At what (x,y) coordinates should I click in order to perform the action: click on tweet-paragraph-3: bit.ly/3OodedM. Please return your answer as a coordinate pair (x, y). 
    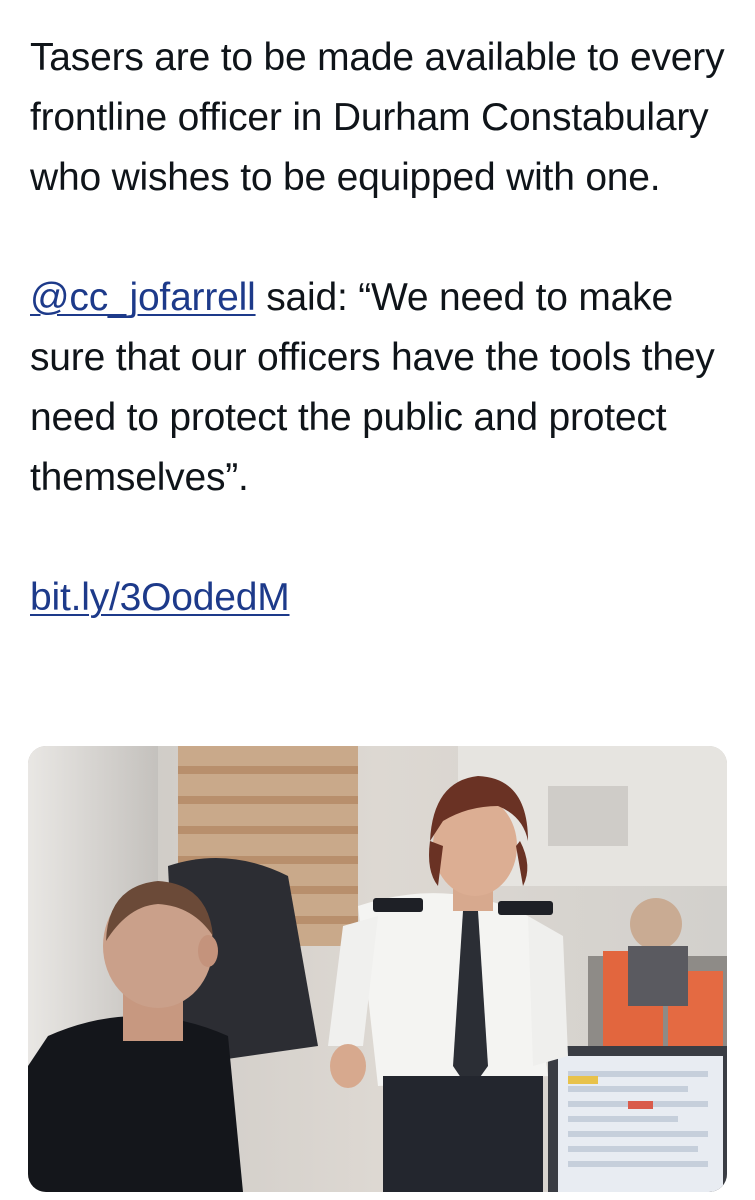
    Looking at the image, I should click on (380, 598).